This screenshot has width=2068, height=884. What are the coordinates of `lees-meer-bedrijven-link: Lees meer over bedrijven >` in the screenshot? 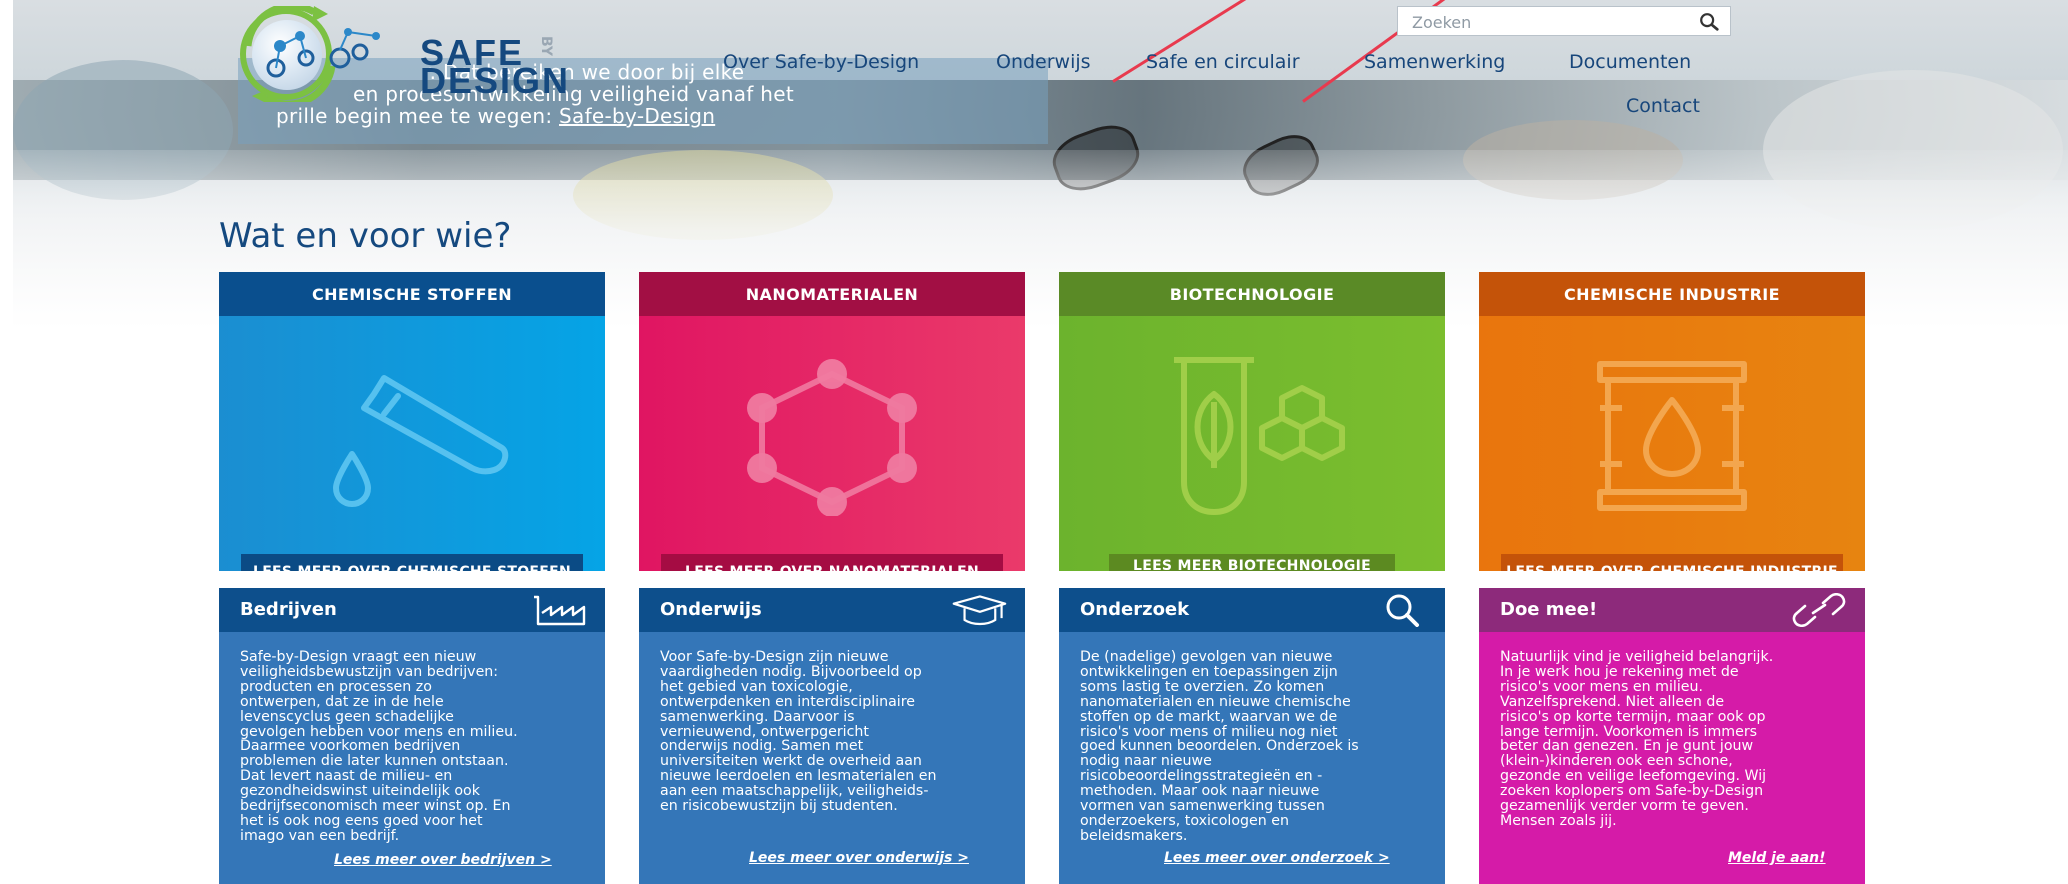 It's located at (443, 860).